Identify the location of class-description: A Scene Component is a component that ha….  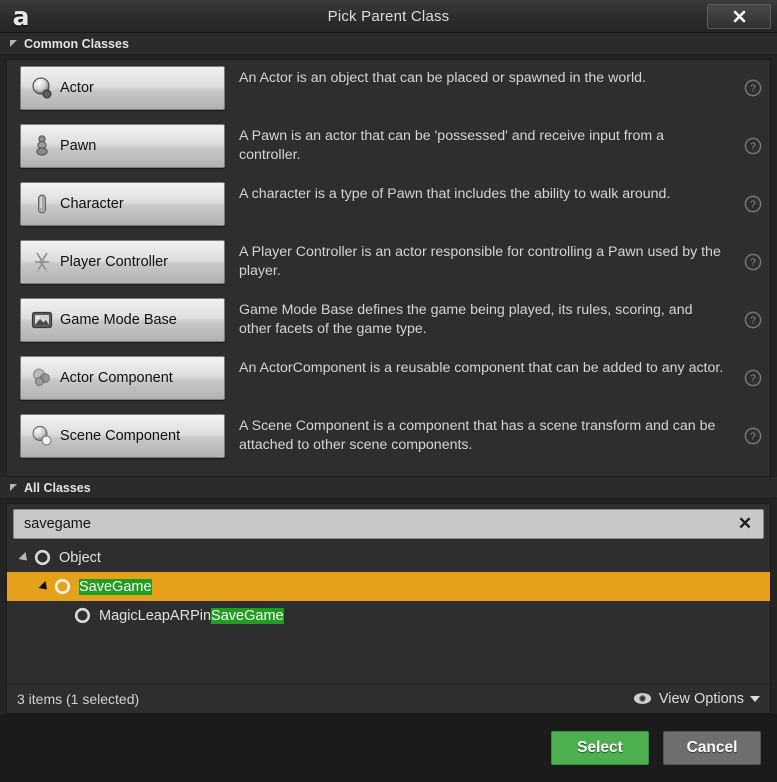
(477, 435).